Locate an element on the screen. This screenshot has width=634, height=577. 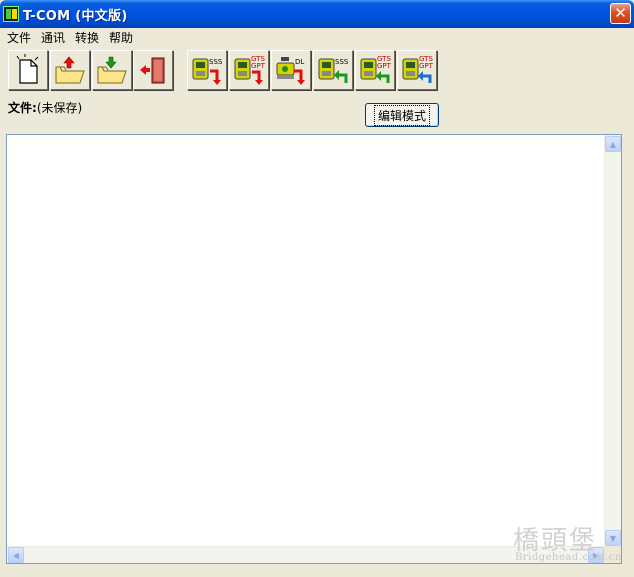
open-upload-folder-icon is located at coordinates (70, 70).